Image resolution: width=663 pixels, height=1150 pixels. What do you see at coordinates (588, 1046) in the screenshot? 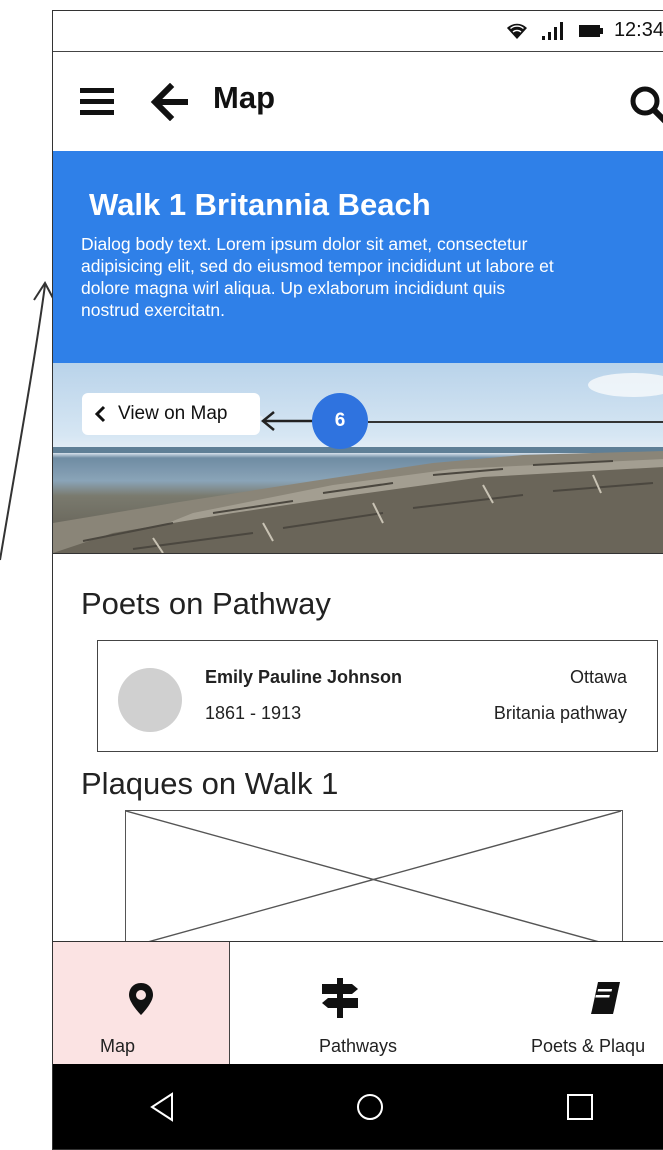
I see `nav-label-poets-plaques: Poets & Plaqu` at bounding box center [588, 1046].